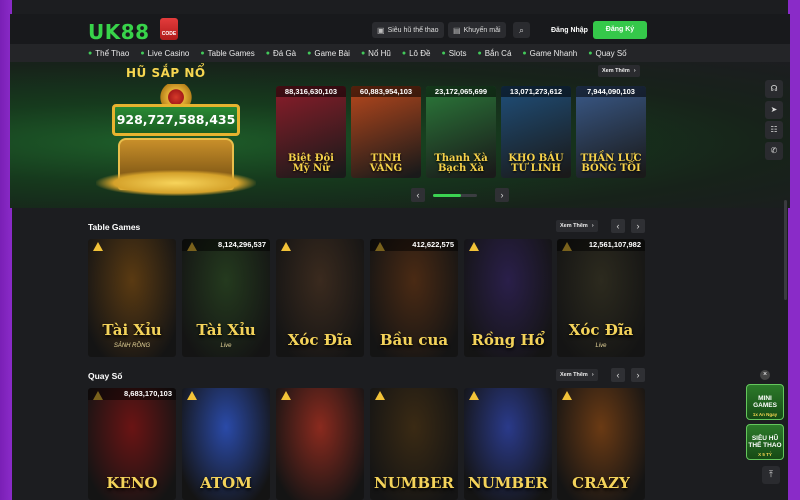 The image size is (800, 500). Describe the element at coordinates (785, 250) in the screenshot. I see `scrollbar` at that location.